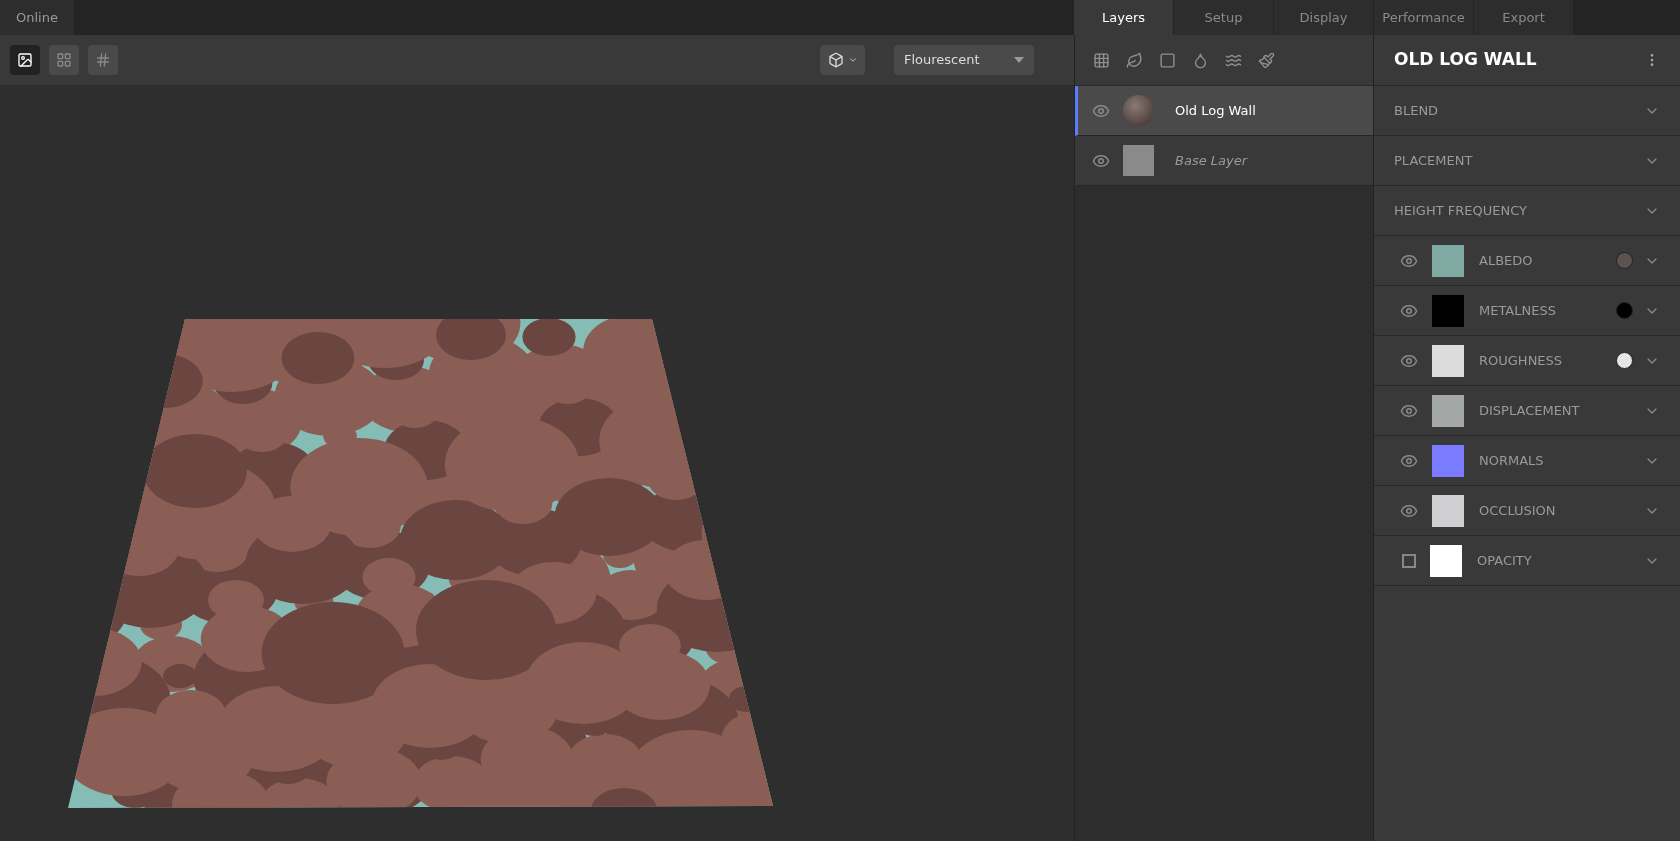 This screenshot has height=841, width=1680. Describe the element at coordinates (37, 17) in the screenshot. I see `tab: Online` at that location.